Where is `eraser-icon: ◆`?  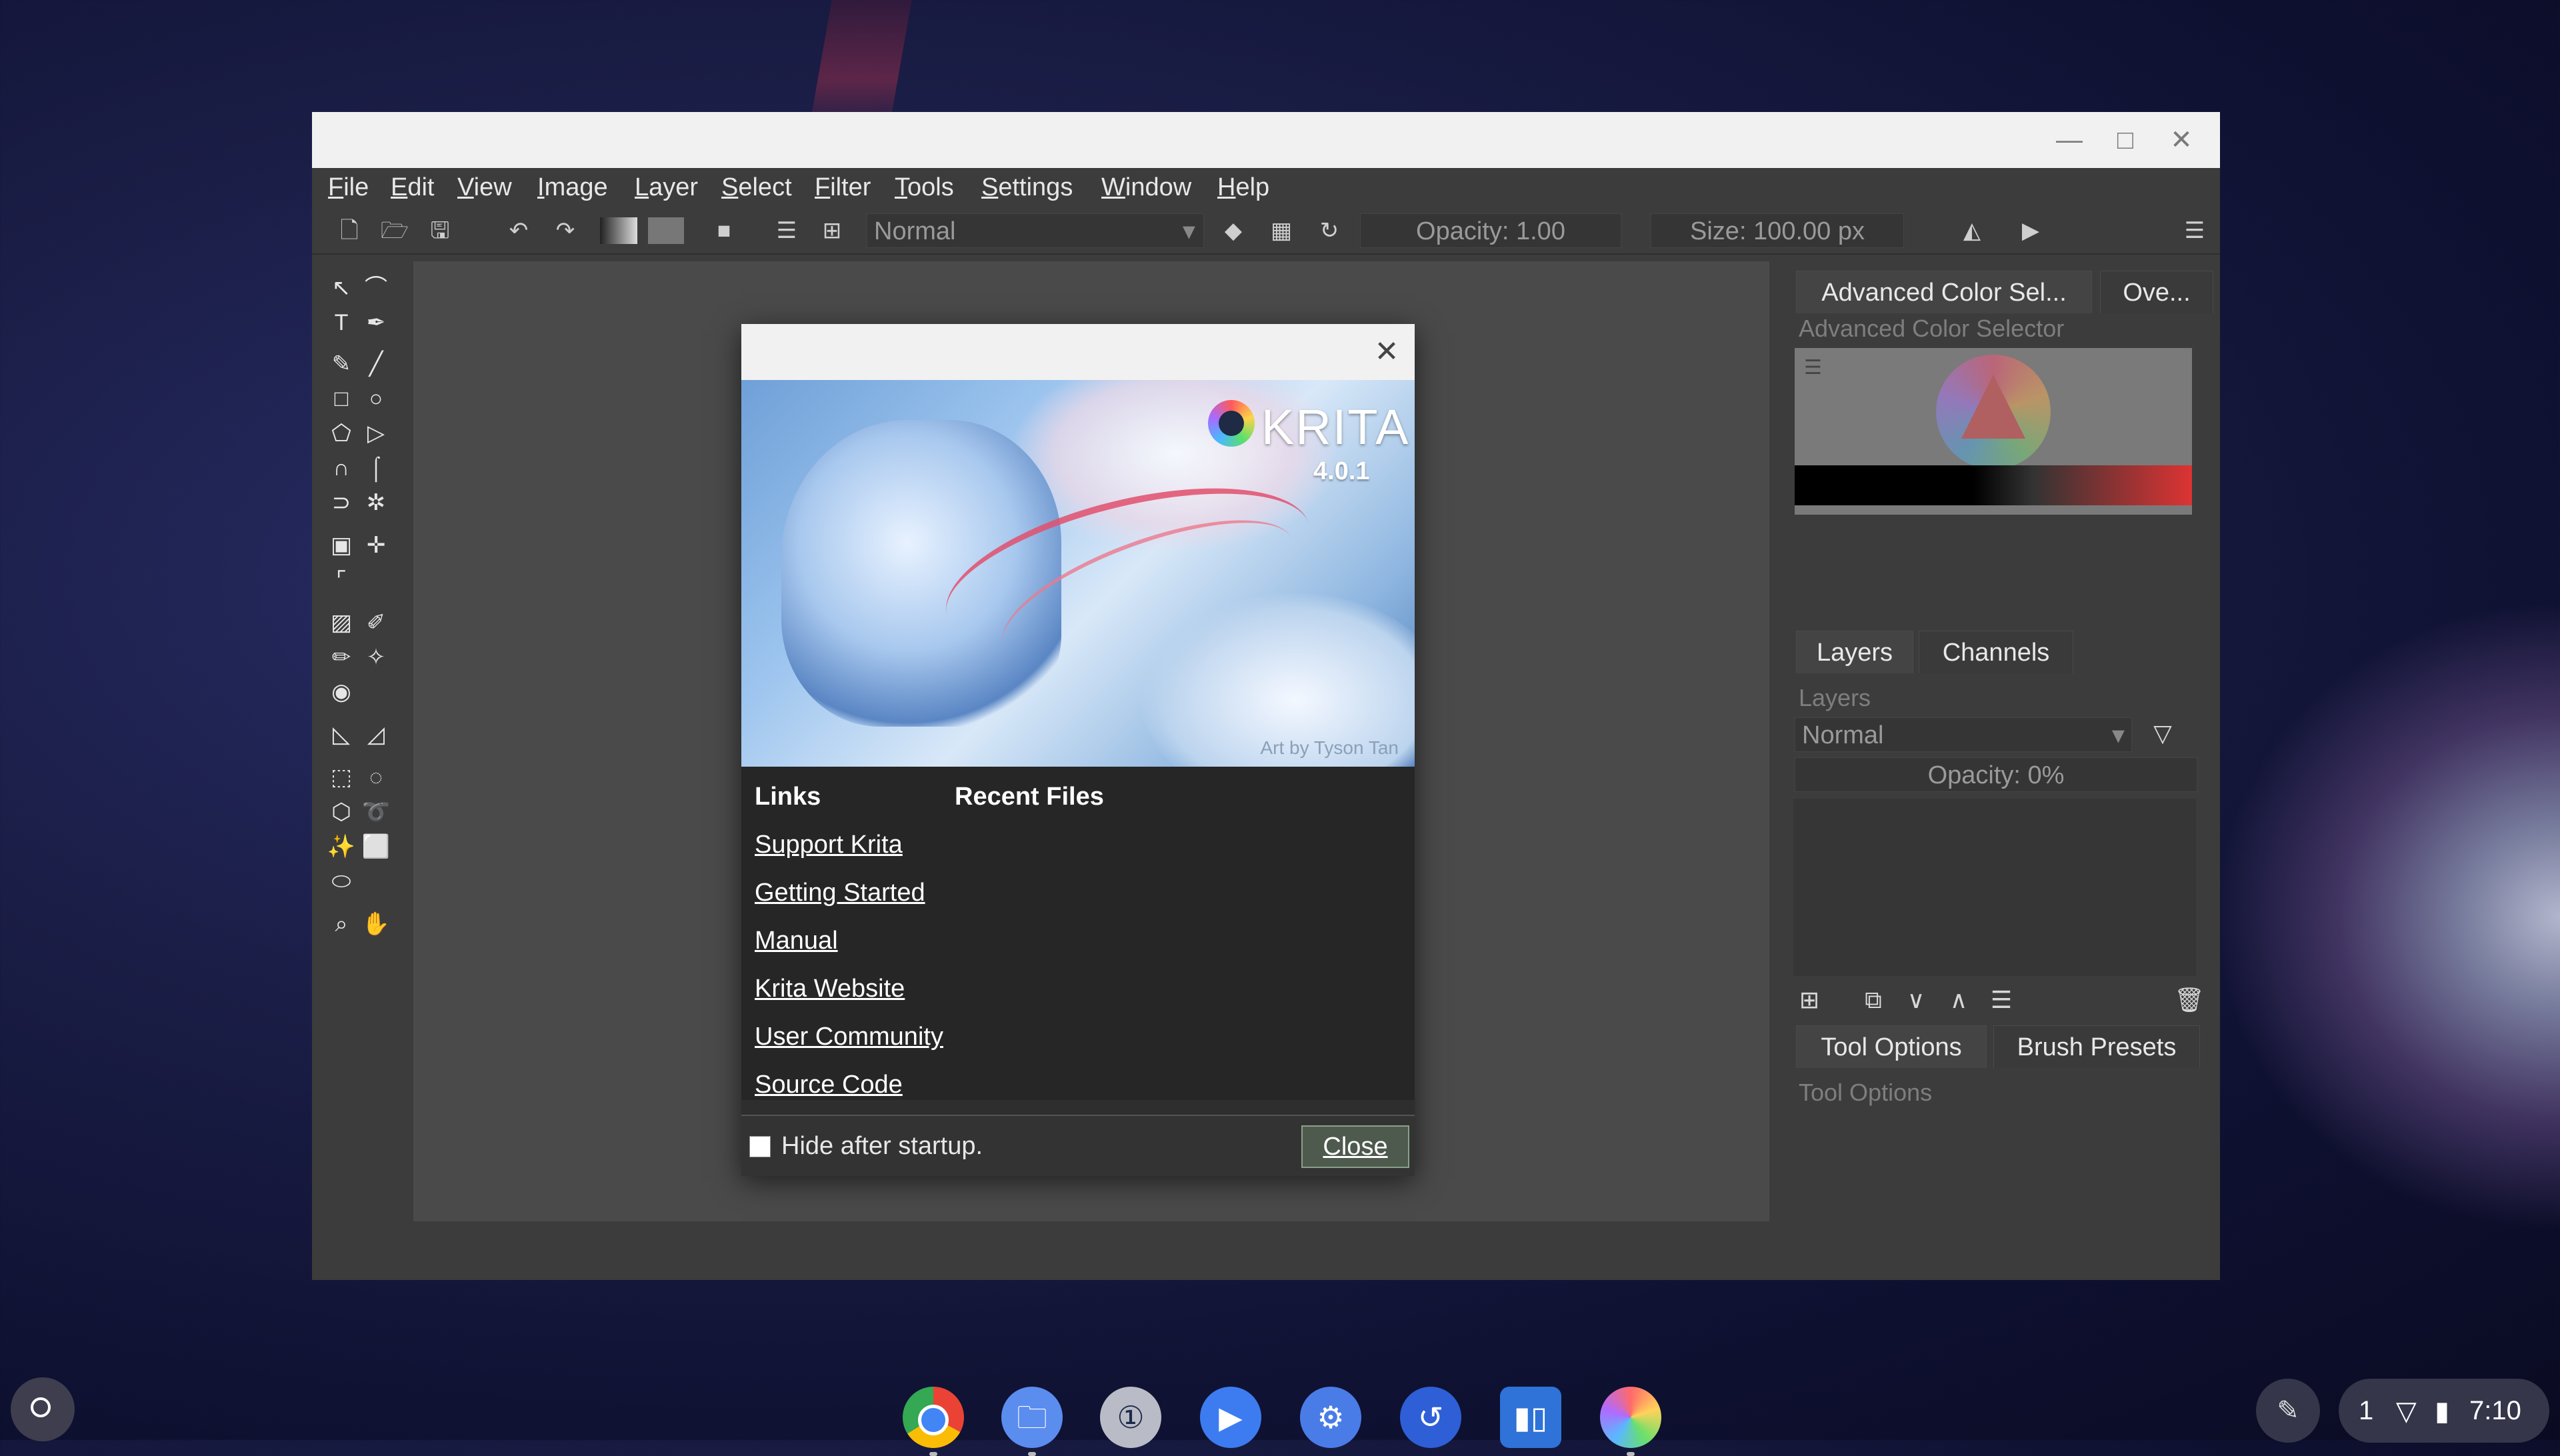
eraser-icon: ◆ is located at coordinates (1233, 231).